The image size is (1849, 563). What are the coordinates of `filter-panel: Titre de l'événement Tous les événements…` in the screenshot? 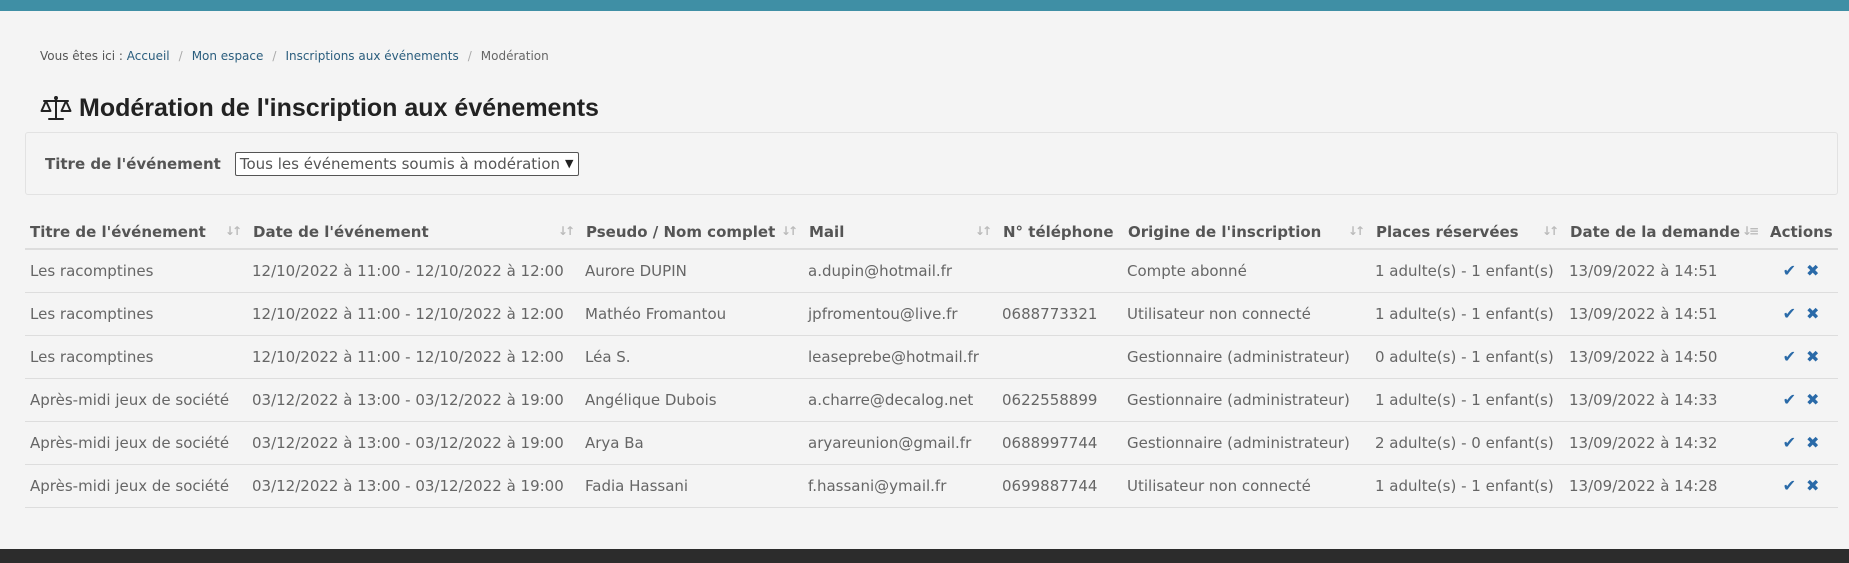 It's located at (931, 163).